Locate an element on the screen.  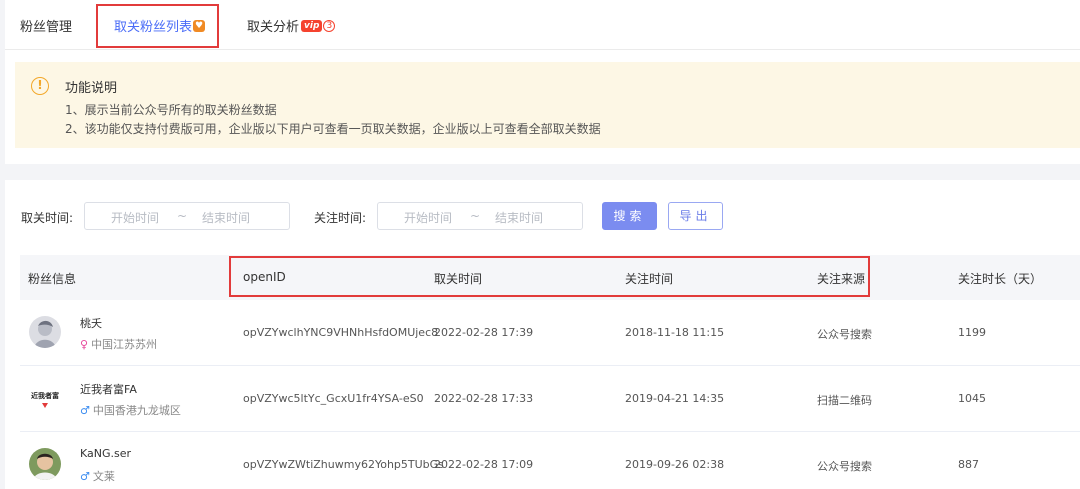
cell-follow-time: 2018-11-18 11:15 is located at coordinates (675, 332).